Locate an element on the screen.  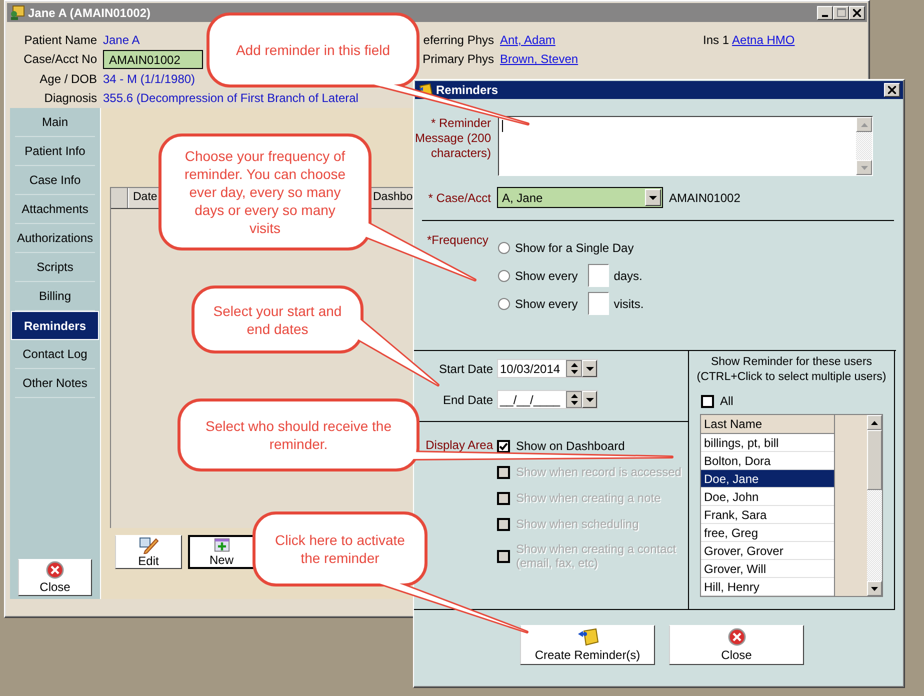
minimize-icon is located at coordinates (825, 15).